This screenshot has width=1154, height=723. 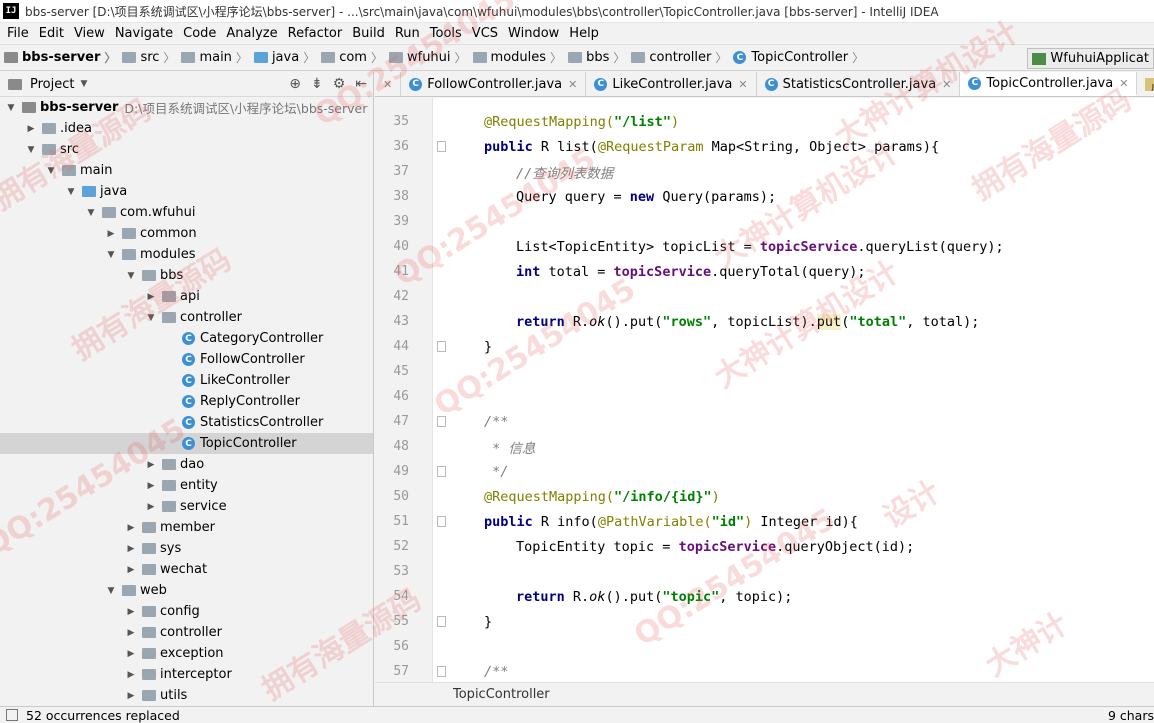 I want to click on tree-item--idea: ▶ .idea, so click(x=186, y=128).